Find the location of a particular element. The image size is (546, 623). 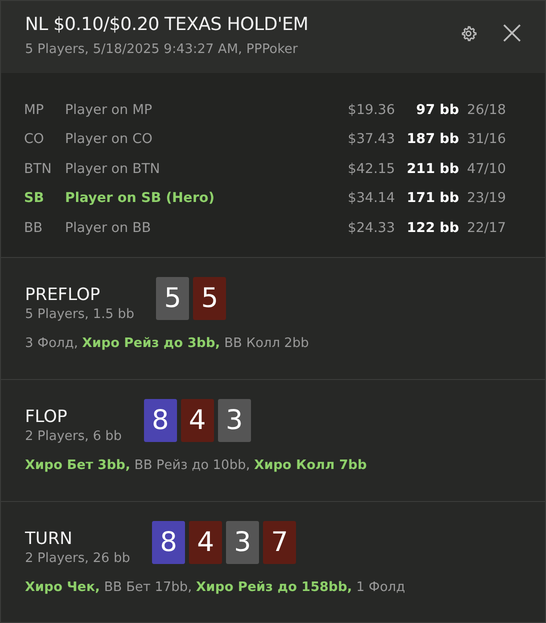

stack-bb: 187 bb is located at coordinates (432, 139).